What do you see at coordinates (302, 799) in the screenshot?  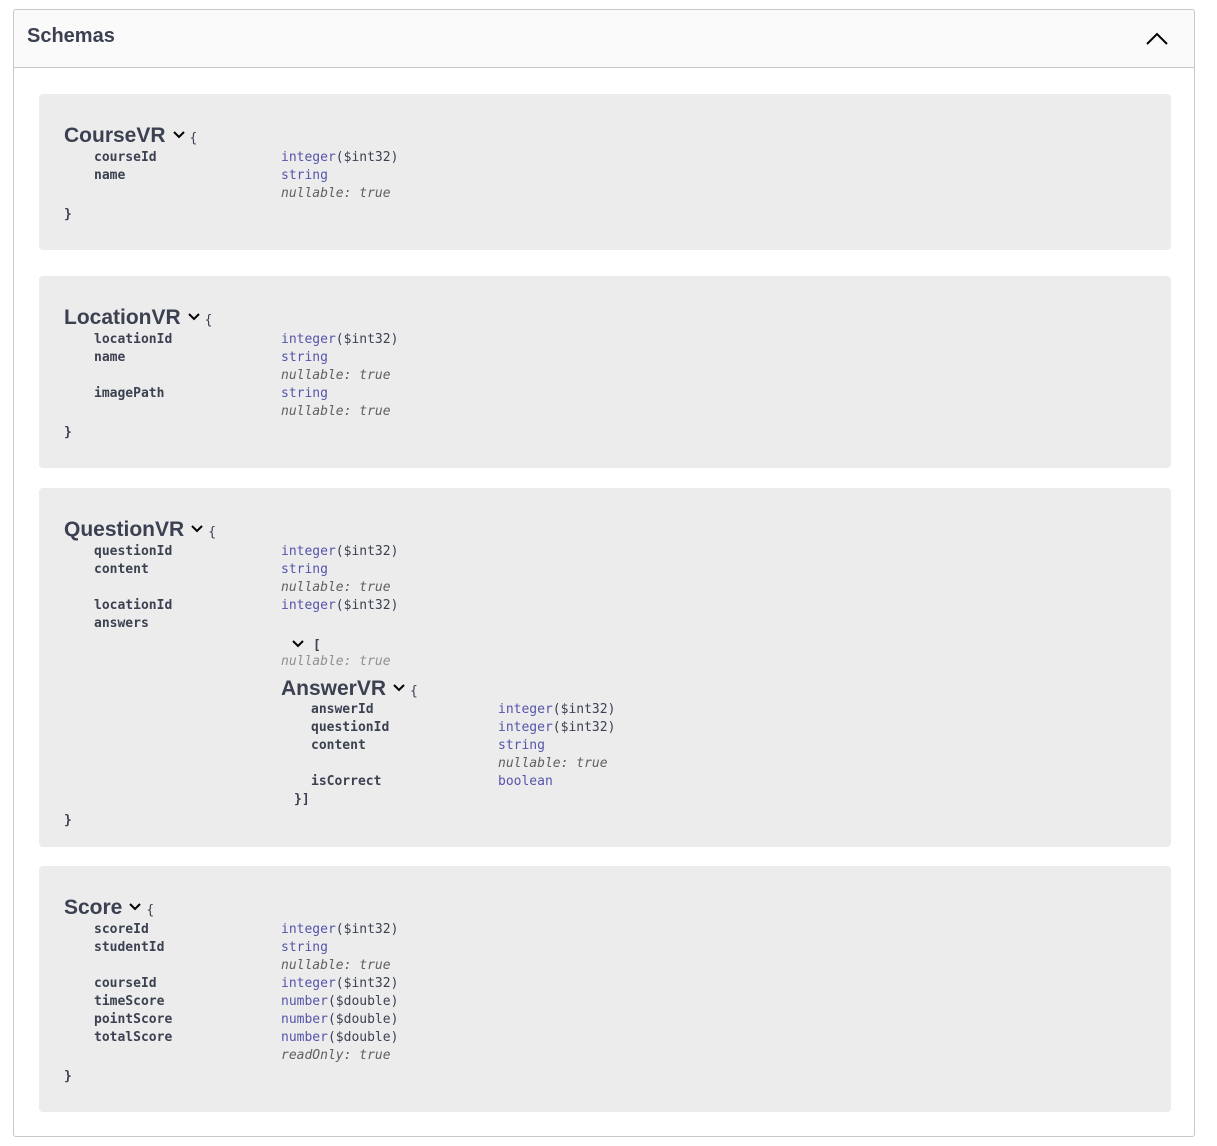 I see `array-close: }]` at bounding box center [302, 799].